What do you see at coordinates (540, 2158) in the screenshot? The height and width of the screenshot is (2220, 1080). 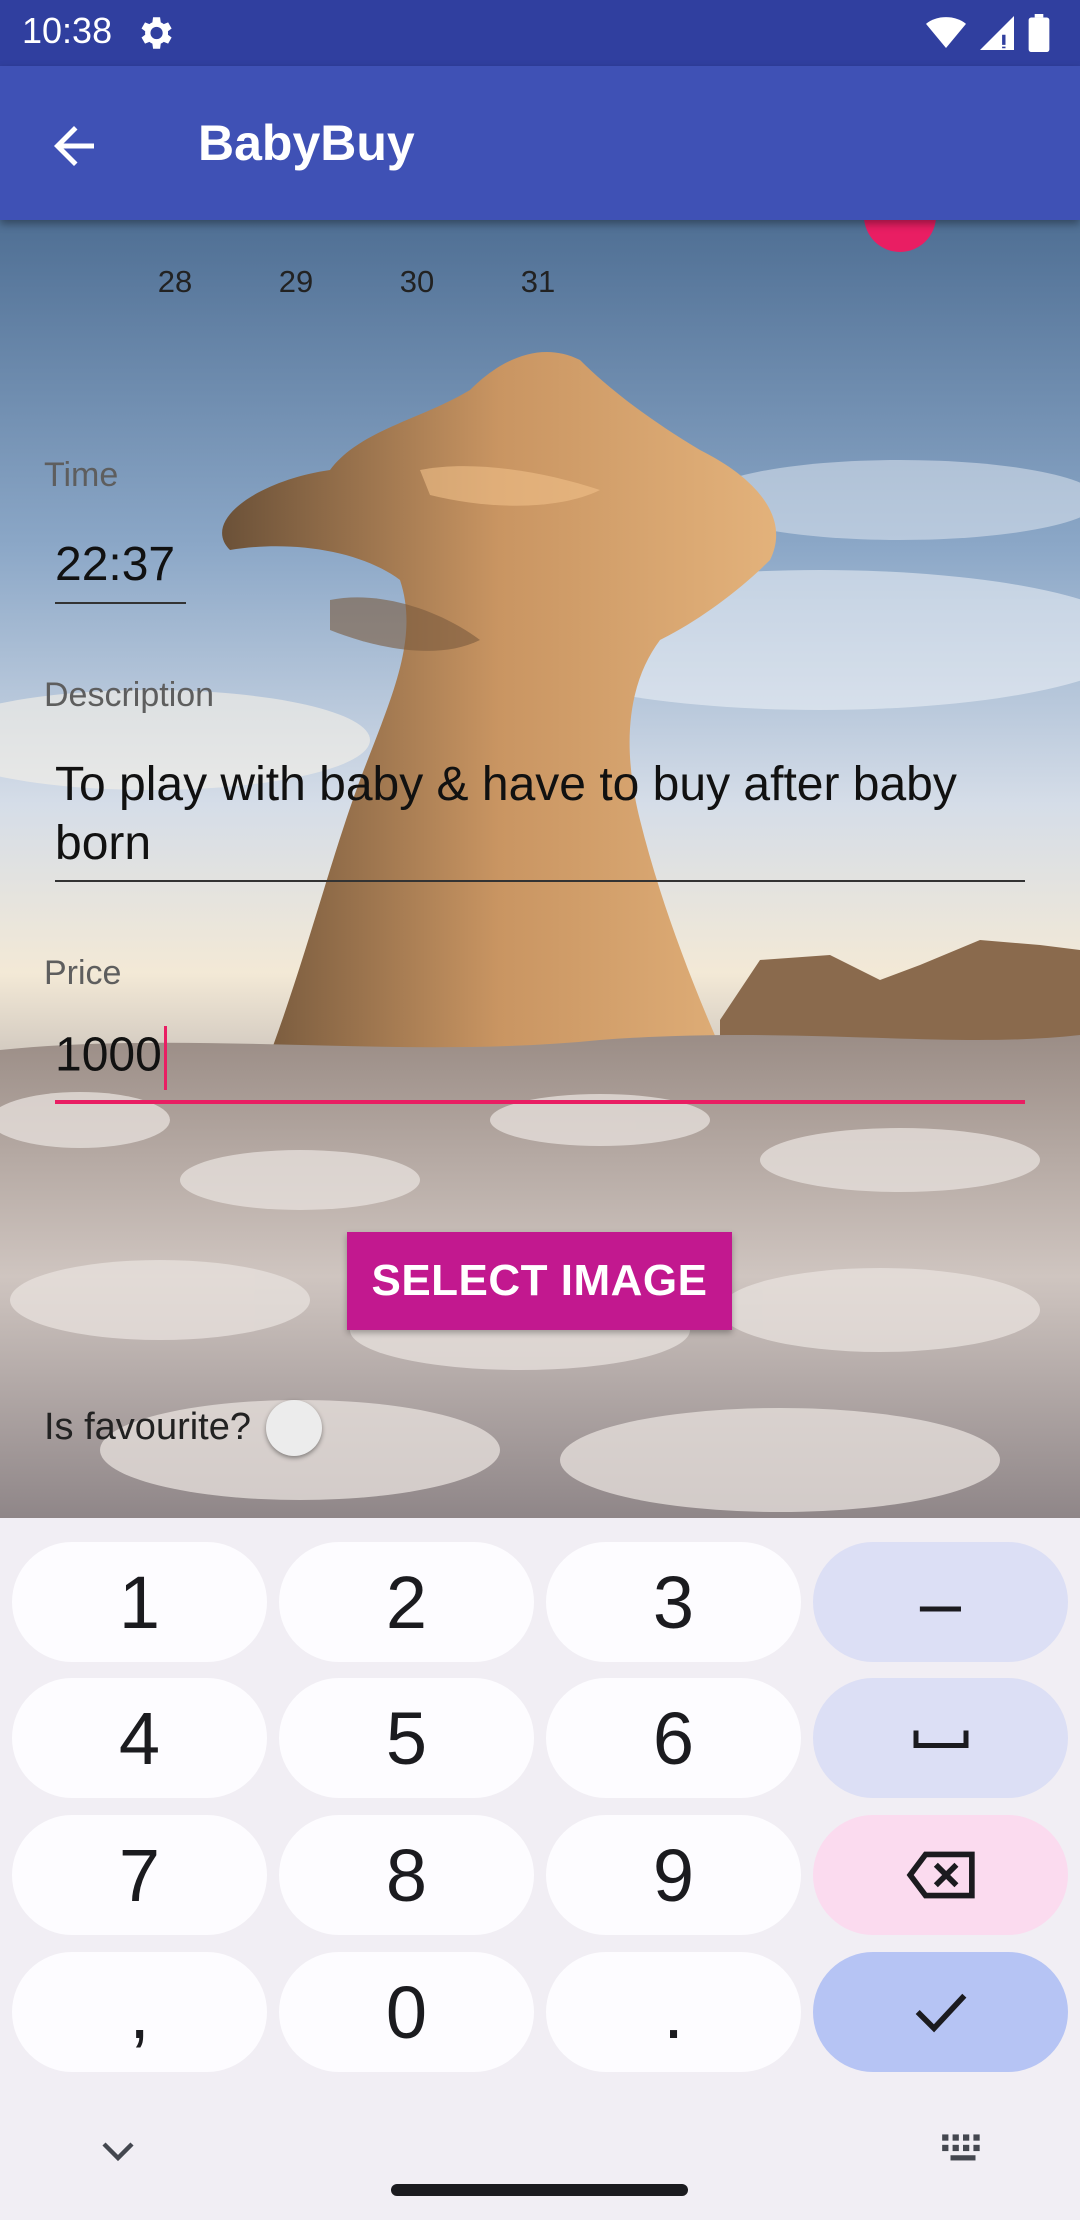 I see `keyboard-bottom-bar` at bounding box center [540, 2158].